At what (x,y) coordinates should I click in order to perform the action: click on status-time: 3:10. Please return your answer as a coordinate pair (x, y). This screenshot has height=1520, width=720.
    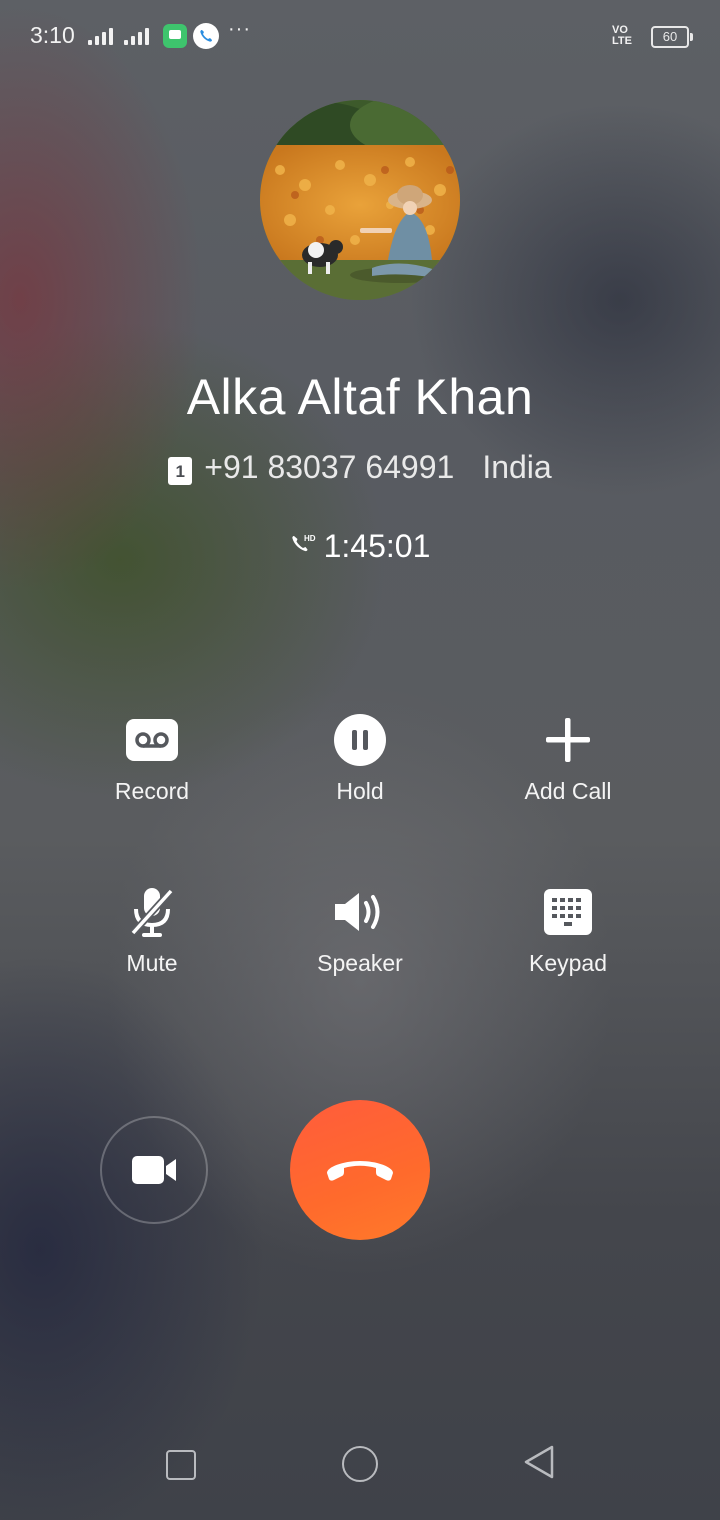
    Looking at the image, I should click on (52, 35).